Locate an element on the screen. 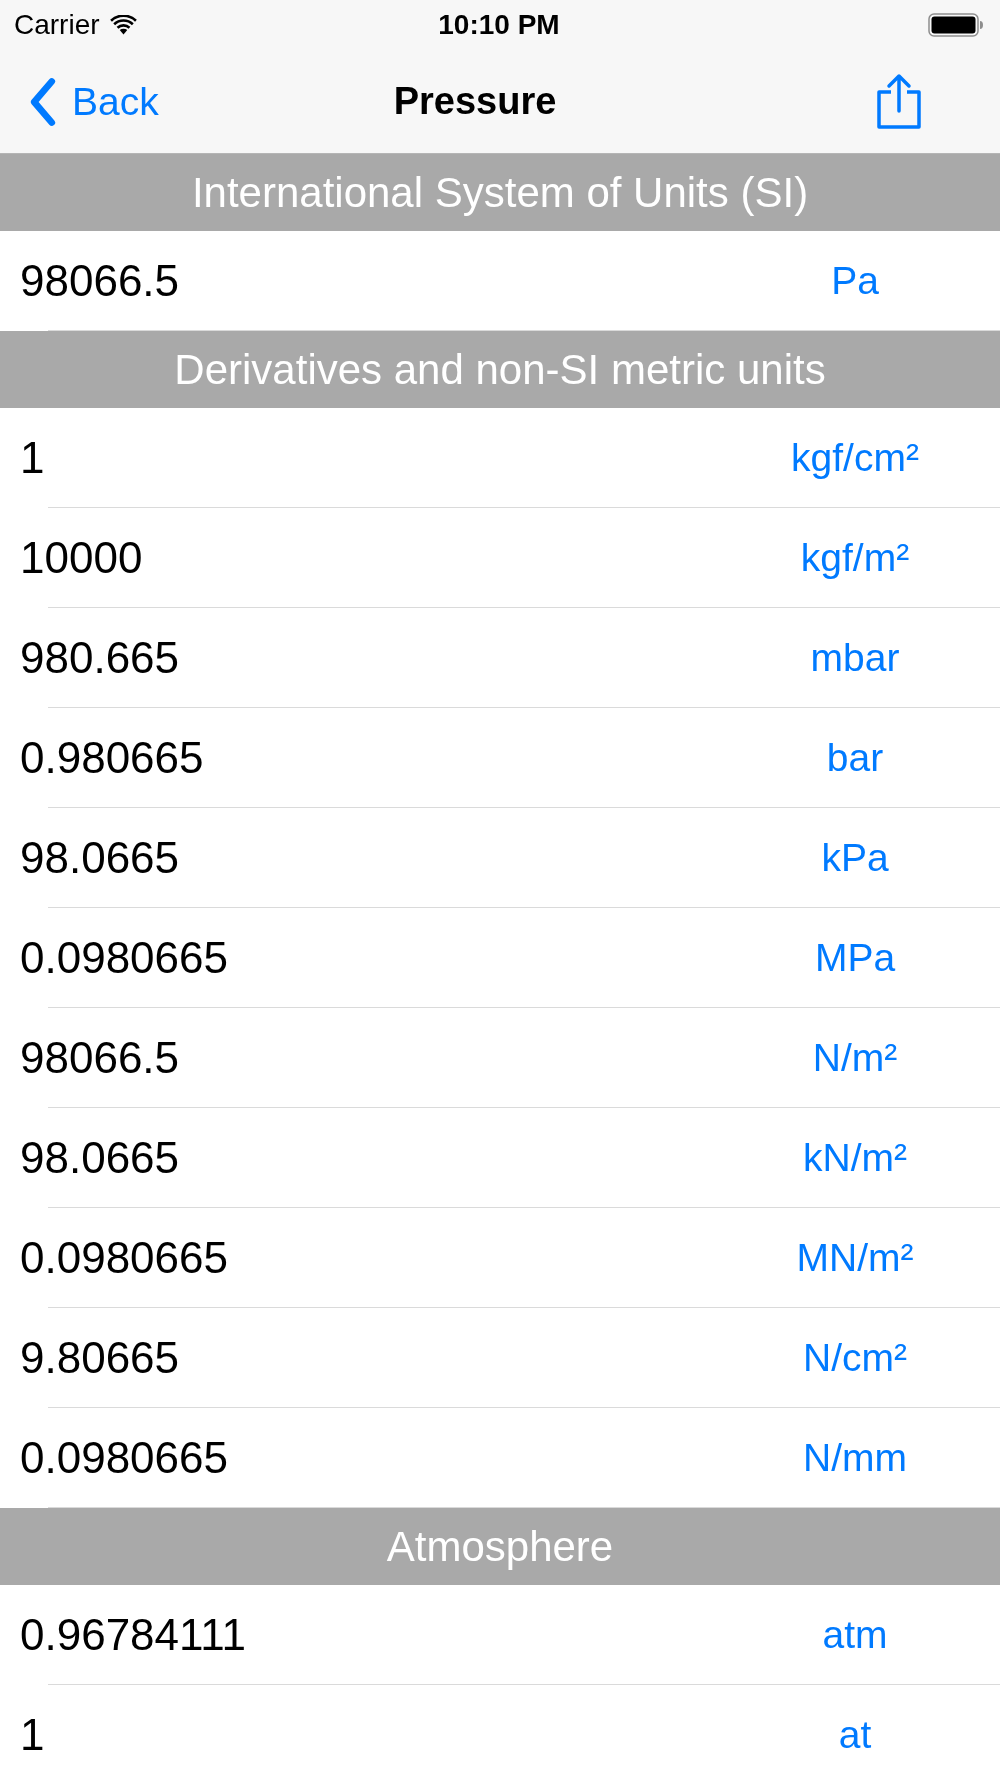 This screenshot has height=1778, width=1000. value-text: 10000 is located at coordinates (81, 558).